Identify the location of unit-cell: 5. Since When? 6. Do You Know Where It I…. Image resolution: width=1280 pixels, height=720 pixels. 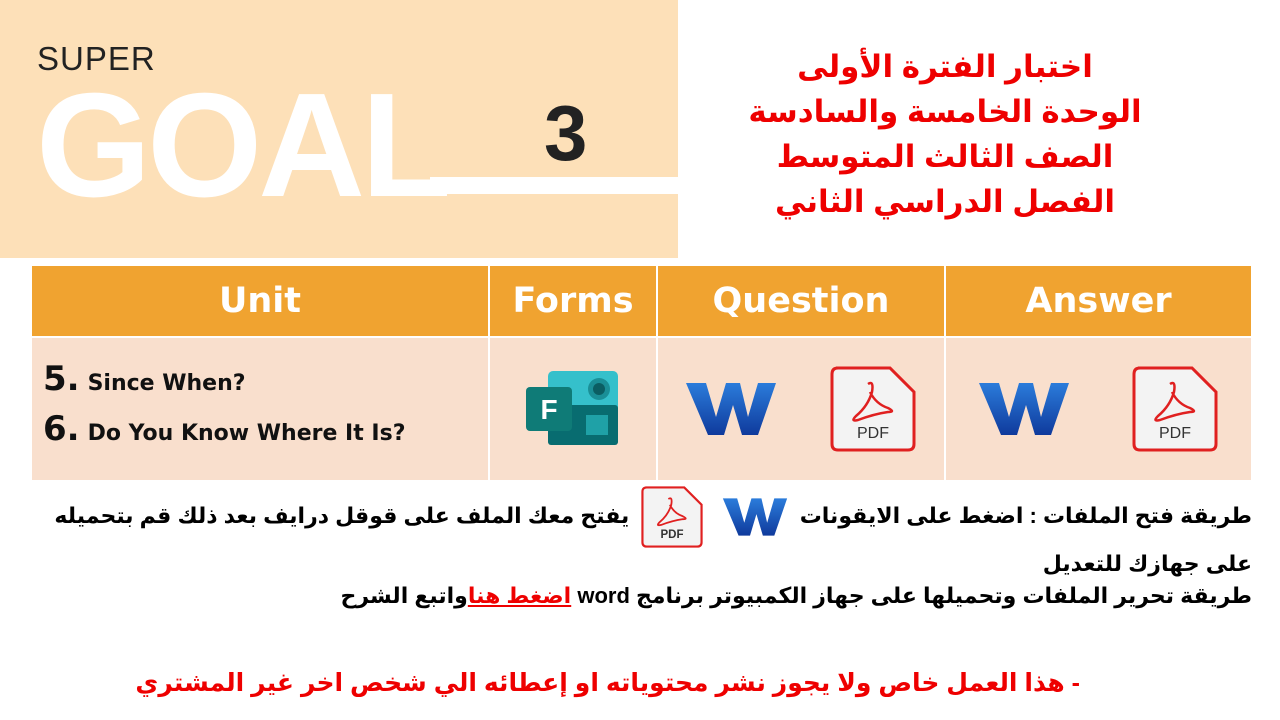
(260, 409).